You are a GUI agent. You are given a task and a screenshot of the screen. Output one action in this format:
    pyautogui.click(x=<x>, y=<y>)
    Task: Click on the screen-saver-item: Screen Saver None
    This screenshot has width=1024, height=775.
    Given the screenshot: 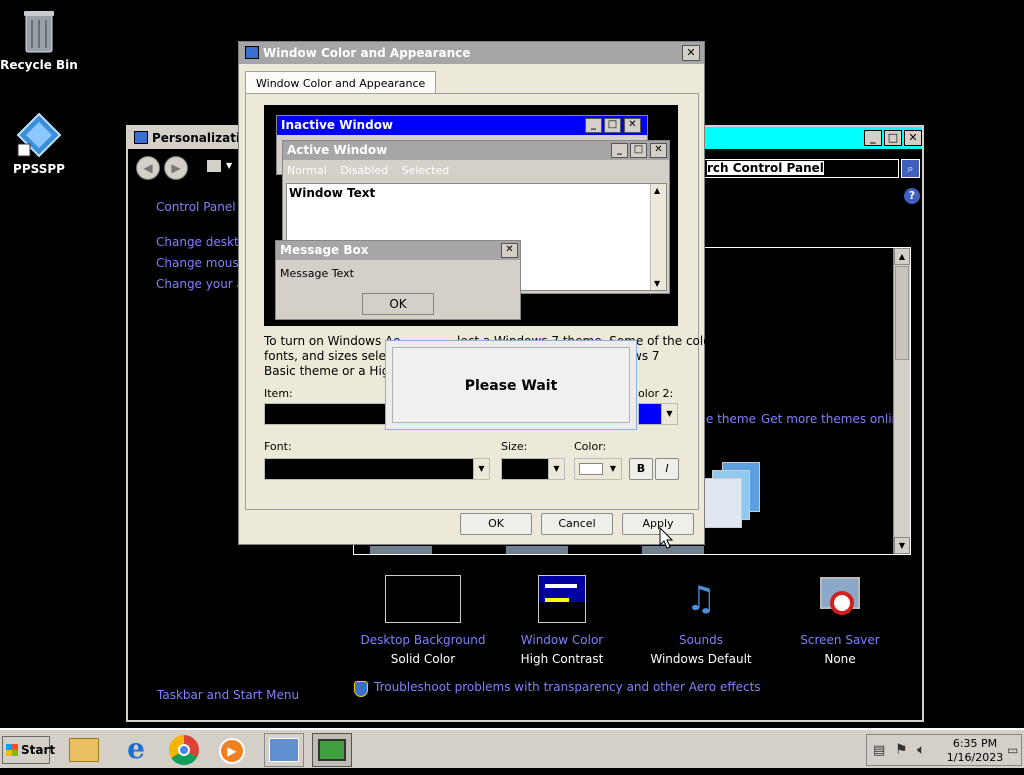 What is the action you would take?
    pyautogui.click(x=840, y=620)
    